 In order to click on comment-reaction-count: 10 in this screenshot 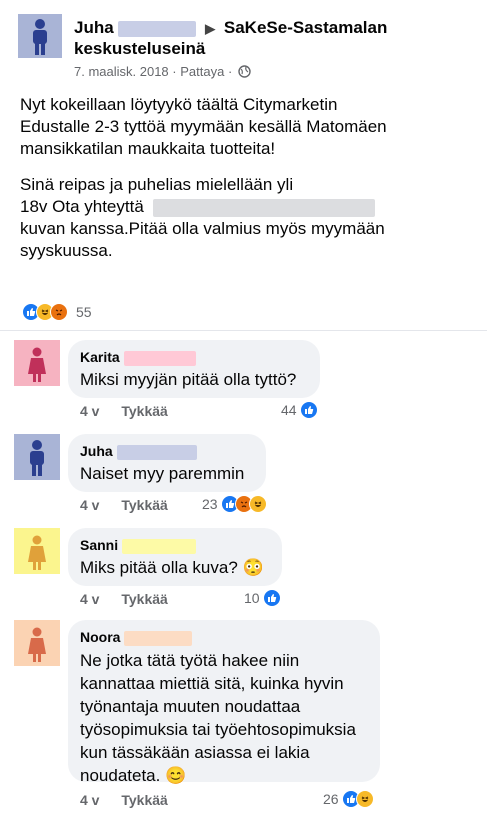, I will do `click(262, 598)`.